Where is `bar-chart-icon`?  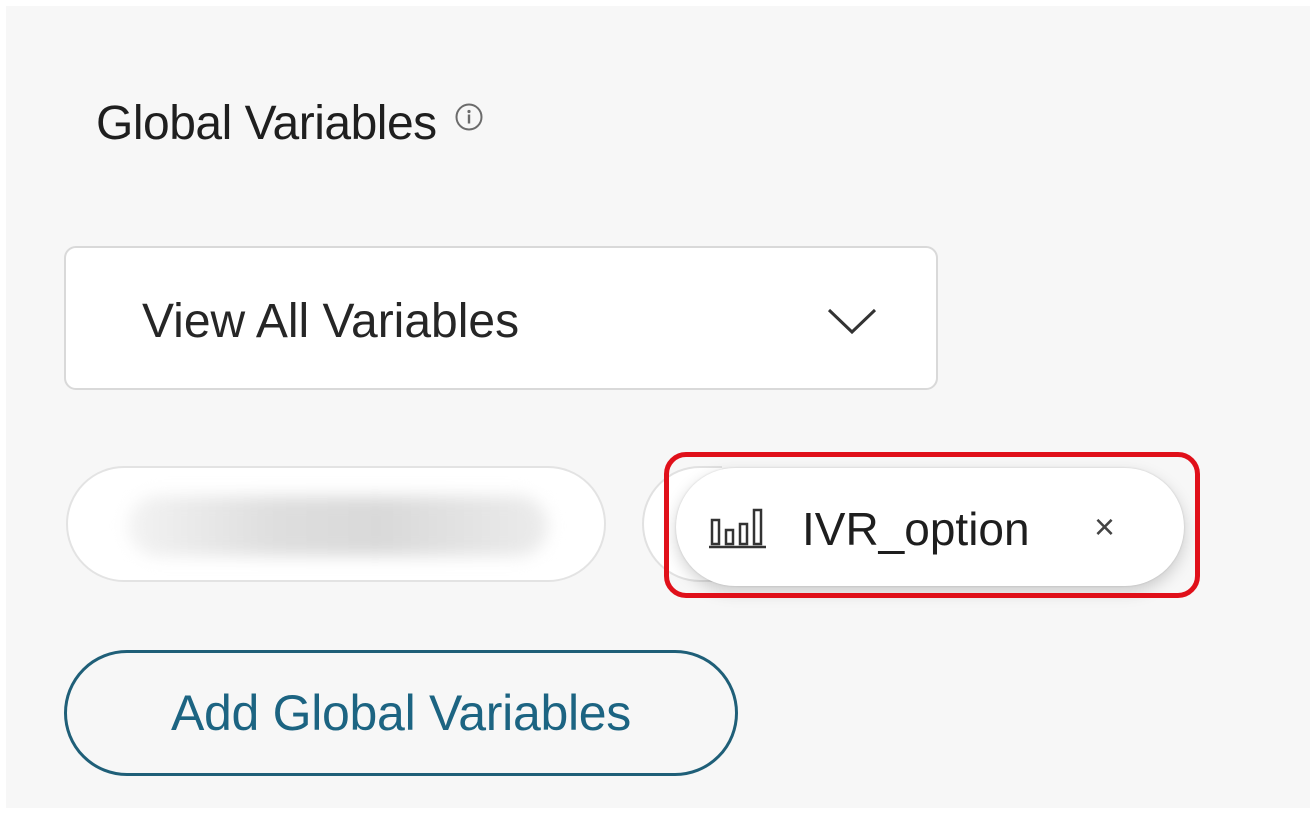 bar-chart-icon is located at coordinates (737, 528).